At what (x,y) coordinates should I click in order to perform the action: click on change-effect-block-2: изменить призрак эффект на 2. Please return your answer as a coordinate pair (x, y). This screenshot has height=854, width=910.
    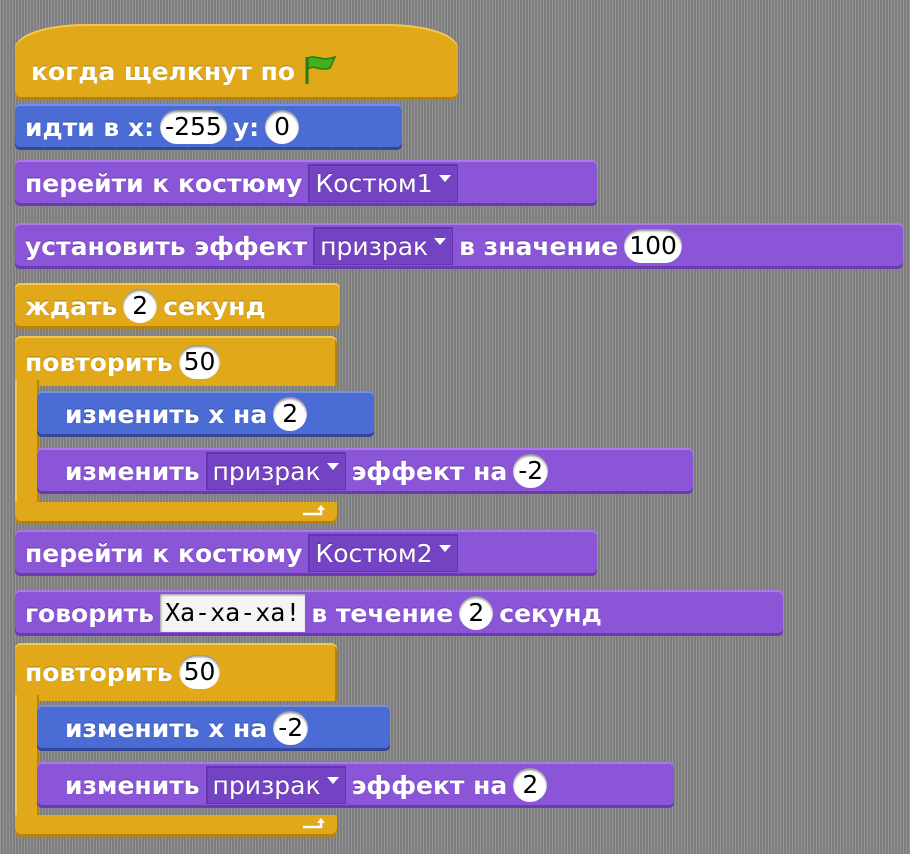
    Looking at the image, I should click on (355, 785).